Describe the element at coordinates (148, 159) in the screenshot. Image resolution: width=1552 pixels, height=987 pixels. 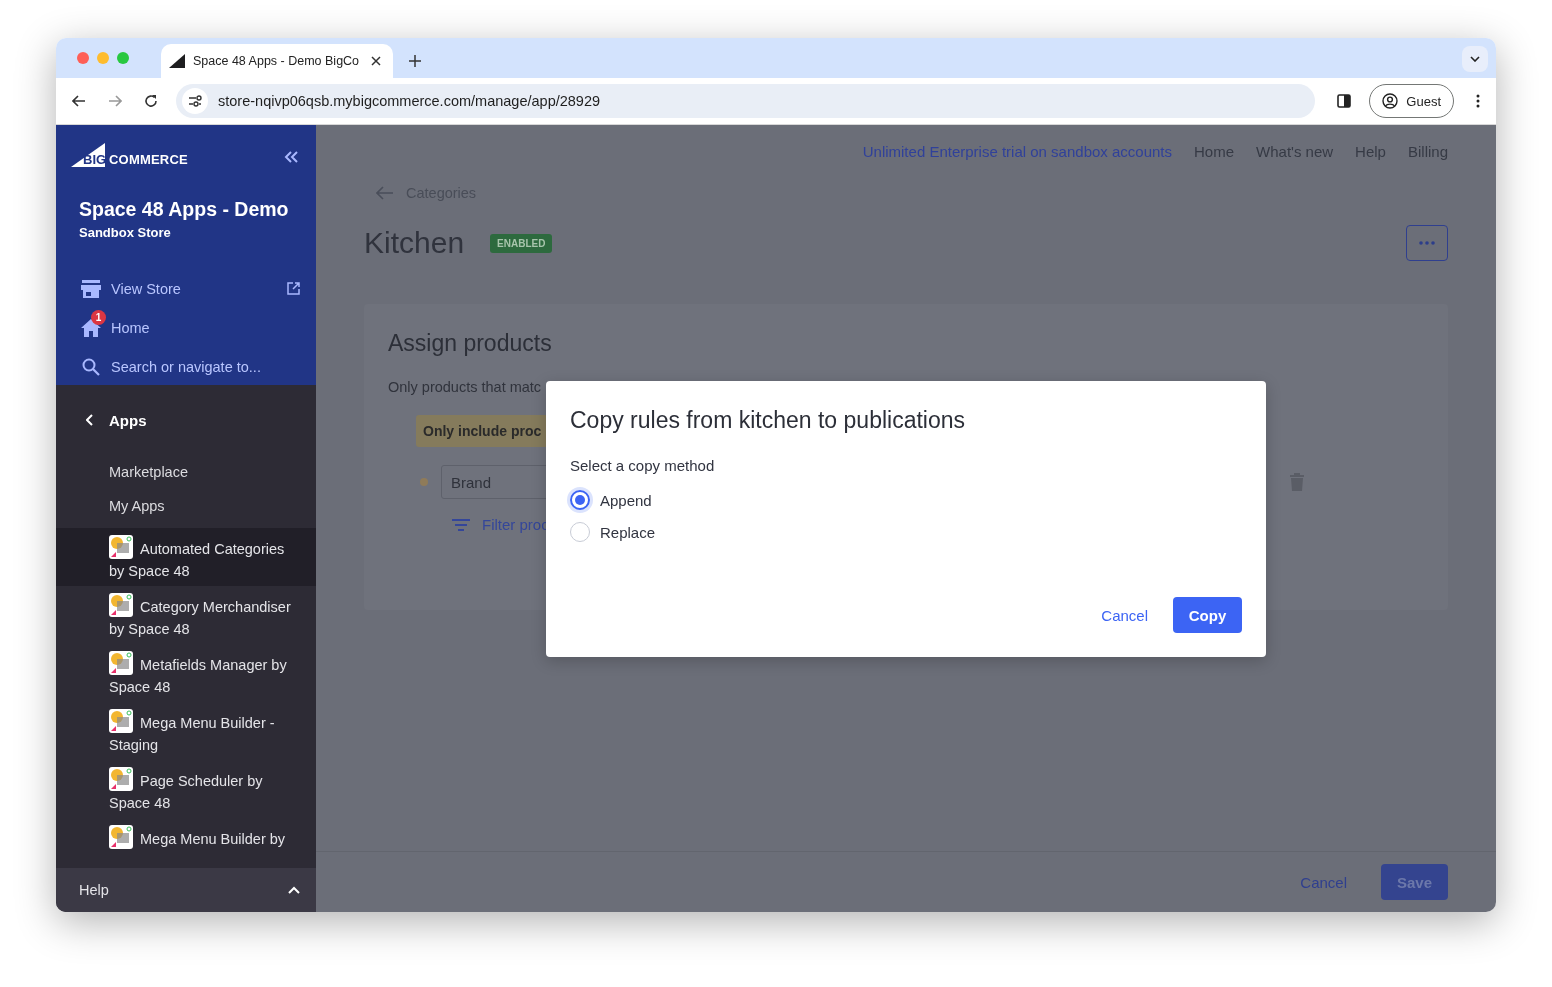
I see `logo-wordmark: COMMERCE` at that location.